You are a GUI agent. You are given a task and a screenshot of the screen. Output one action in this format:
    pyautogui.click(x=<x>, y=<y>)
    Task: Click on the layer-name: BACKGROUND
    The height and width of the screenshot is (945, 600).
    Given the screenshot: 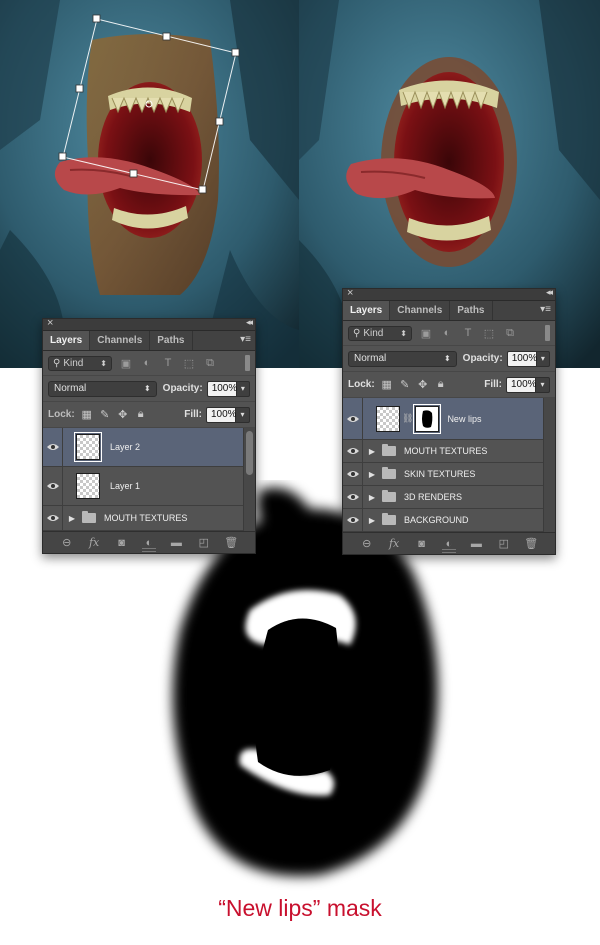 What is the action you would take?
    pyautogui.click(x=436, y=520)
    